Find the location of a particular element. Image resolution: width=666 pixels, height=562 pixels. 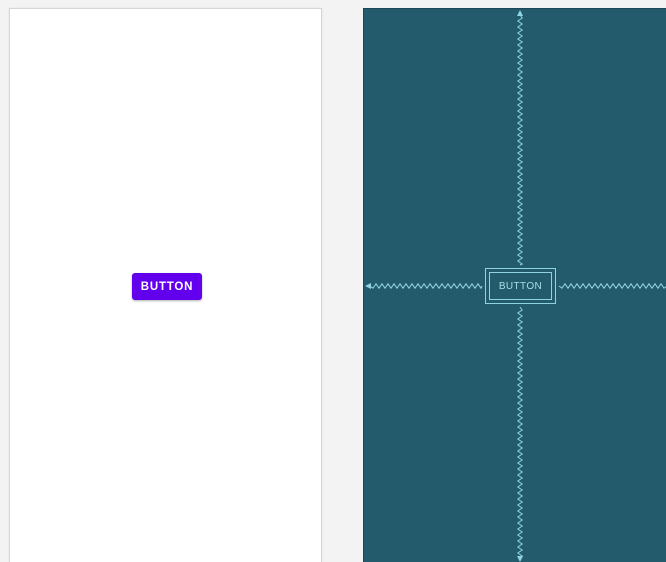

bottom-constraint-spring is located at coordinates (520, 432).